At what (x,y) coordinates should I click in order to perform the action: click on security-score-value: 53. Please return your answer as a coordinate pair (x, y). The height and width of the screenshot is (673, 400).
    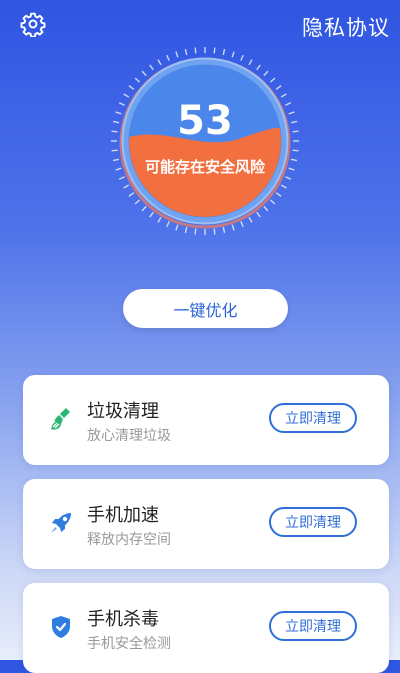
    Looking at the image, I should click on (205, 121).